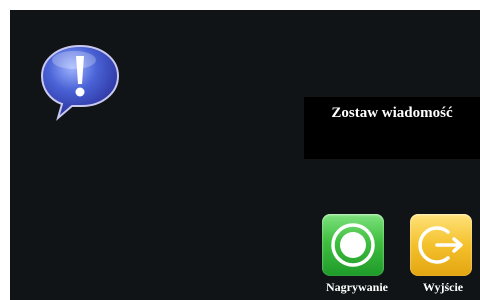 Image resolution: width=480 pixels, height=300 pixels. What do you see at coordinates (357, 287) in the screenshot?
I see `record-button-label: Nagrywanie` at bounding box center [357, 287].